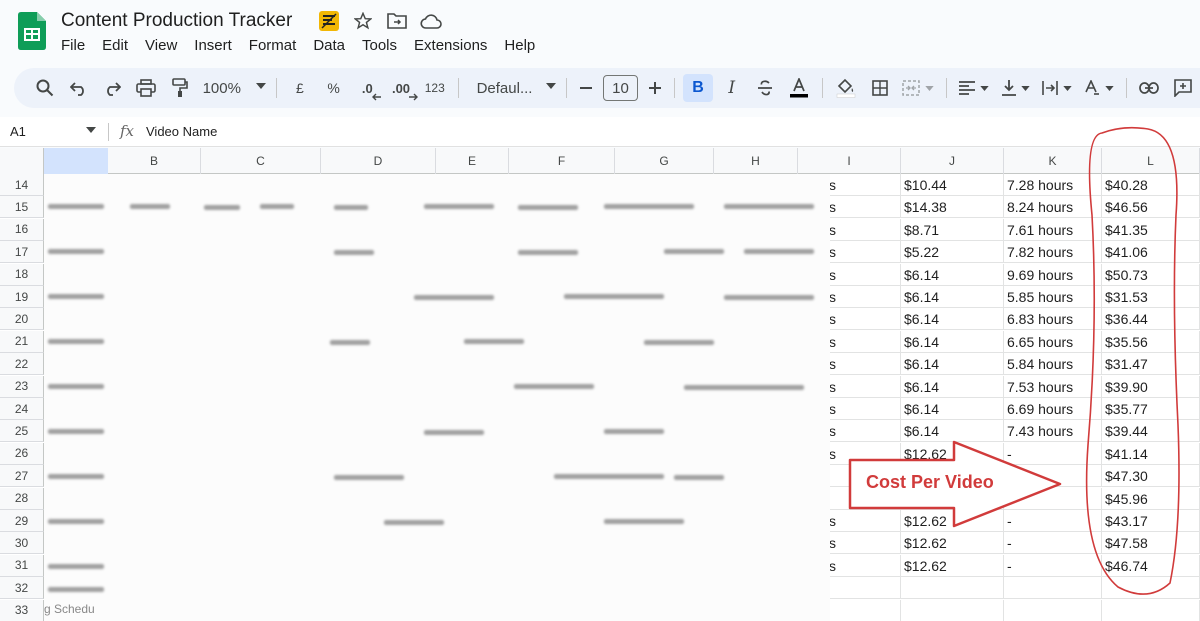 This screenshot has width=1200, height=621. Describe the element at coordinates (112, 88) in the screenshot. I see `redo-icon` at that location.